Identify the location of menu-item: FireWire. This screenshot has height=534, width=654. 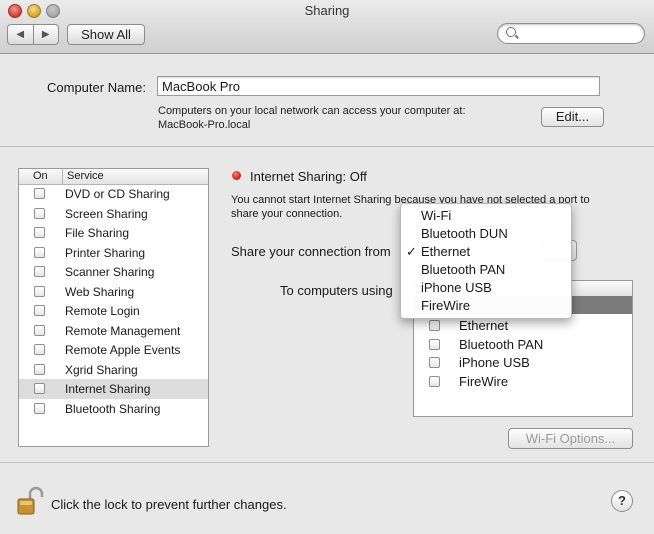
(486, 306).